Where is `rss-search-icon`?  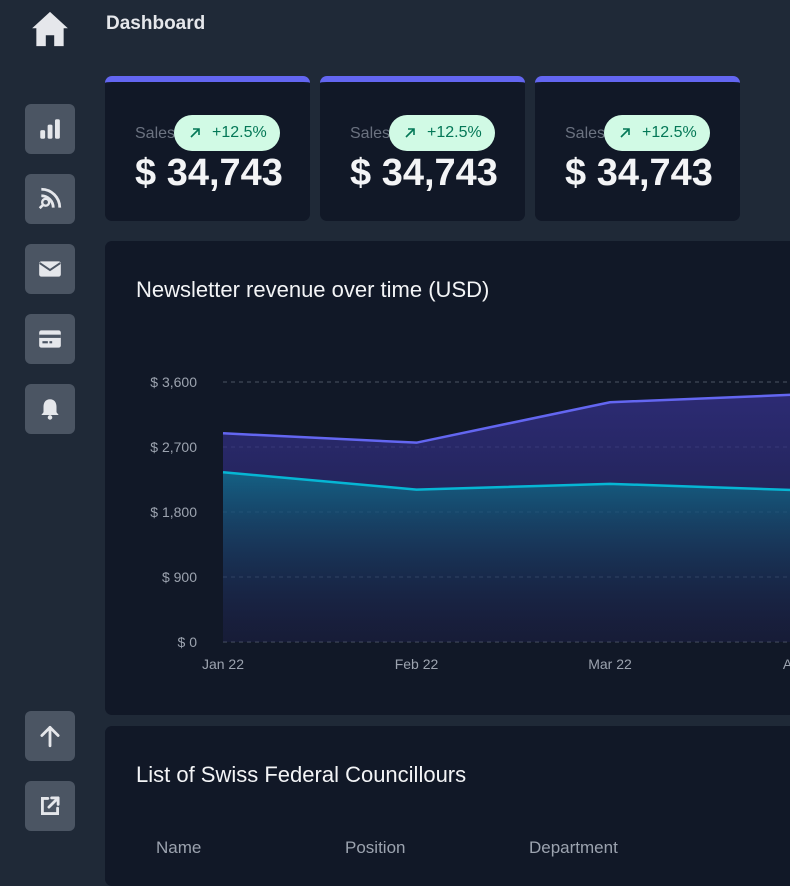 rss-search-icon is located at coordinates (50, 198).